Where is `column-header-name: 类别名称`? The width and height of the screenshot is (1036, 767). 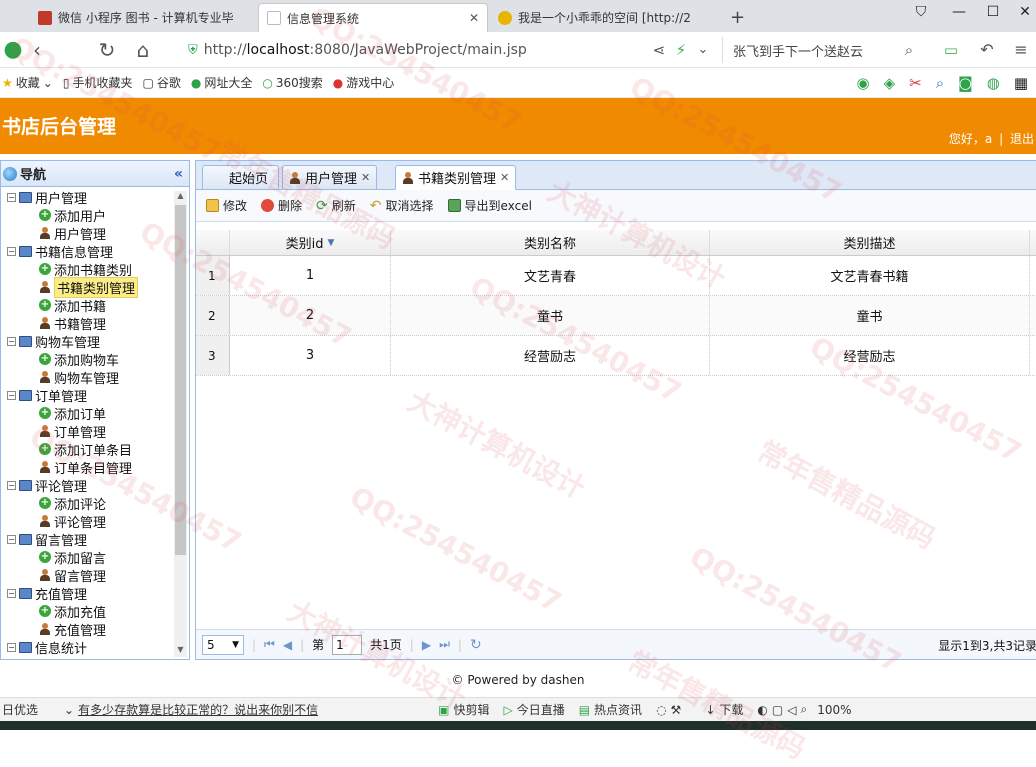 column-header-name: 类别名称 is located at coordinates (550, 242).